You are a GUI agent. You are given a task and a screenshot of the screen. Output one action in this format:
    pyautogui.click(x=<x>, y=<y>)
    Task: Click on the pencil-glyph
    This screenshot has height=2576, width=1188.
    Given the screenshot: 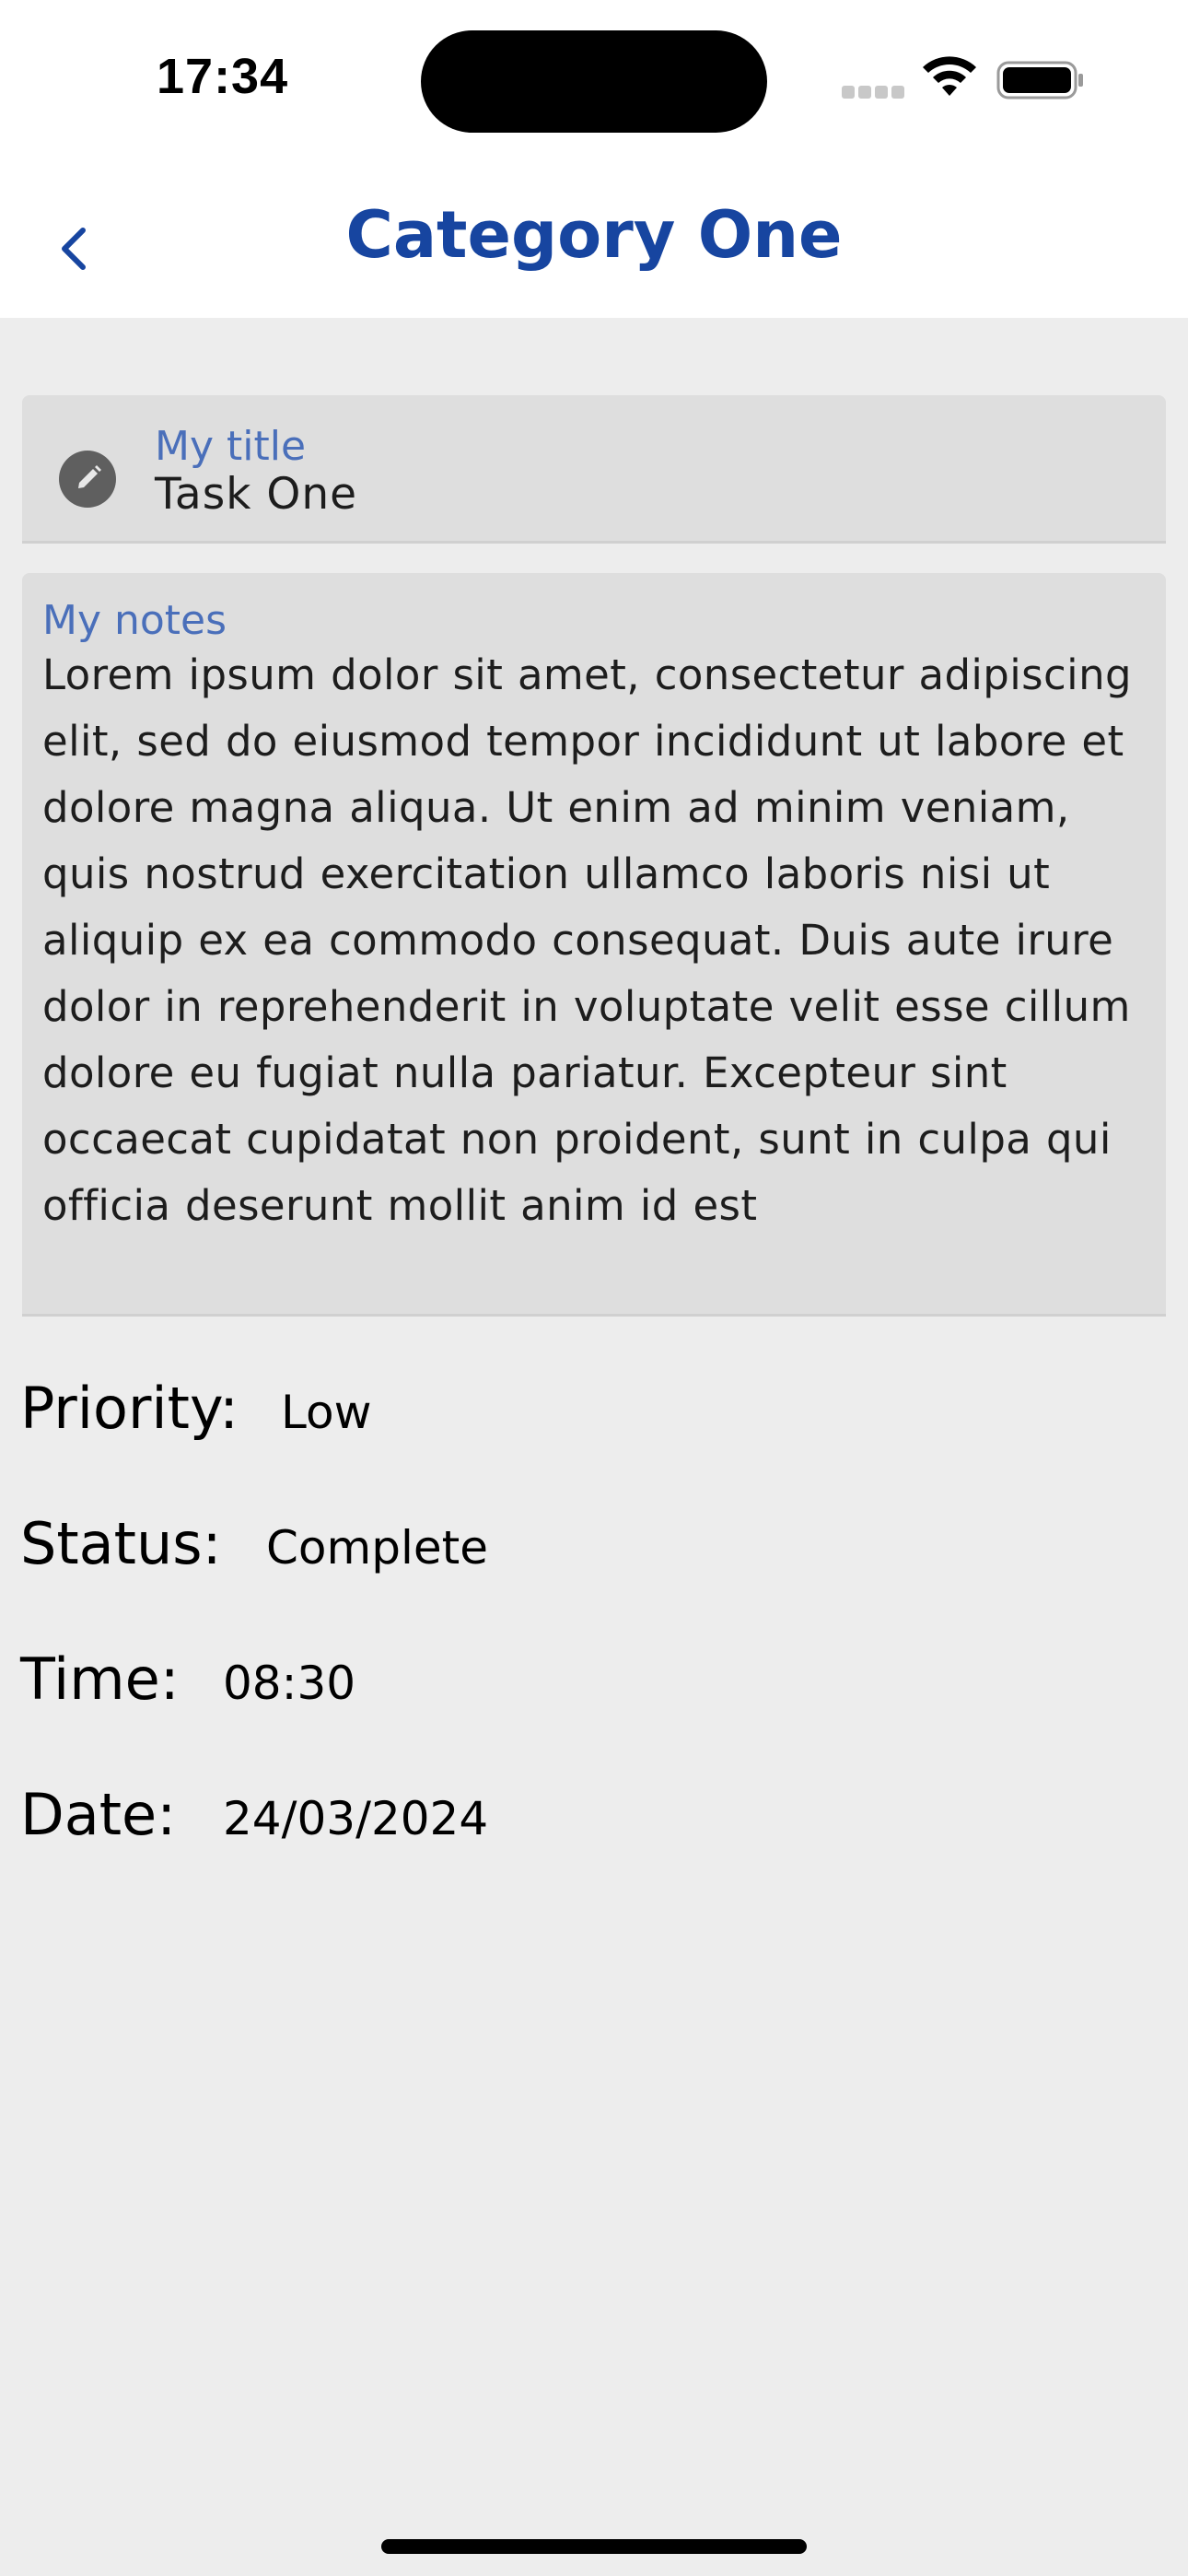 What is the action you would take?
    pyautogui.click(x=89, y=476)
    